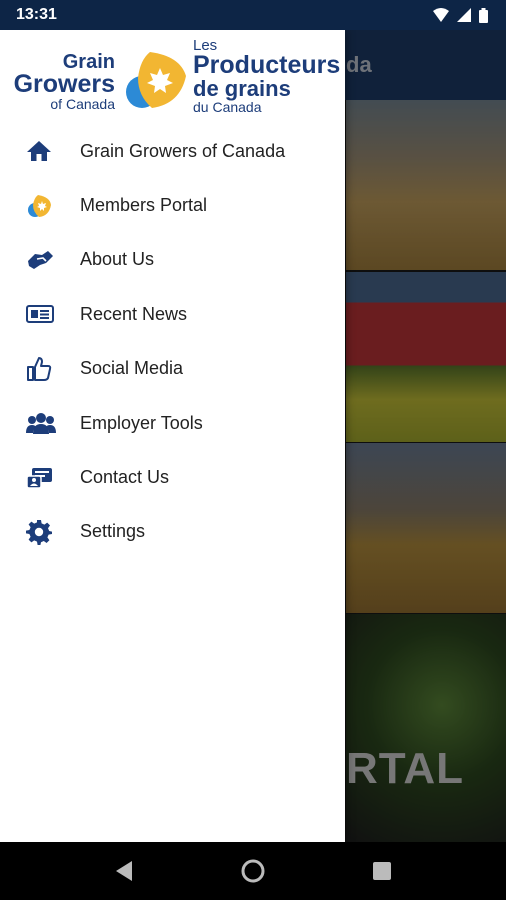 This screenshot has width=506, height=900. I want to click on logo-fr-line3: de grains, so click(242, 88).